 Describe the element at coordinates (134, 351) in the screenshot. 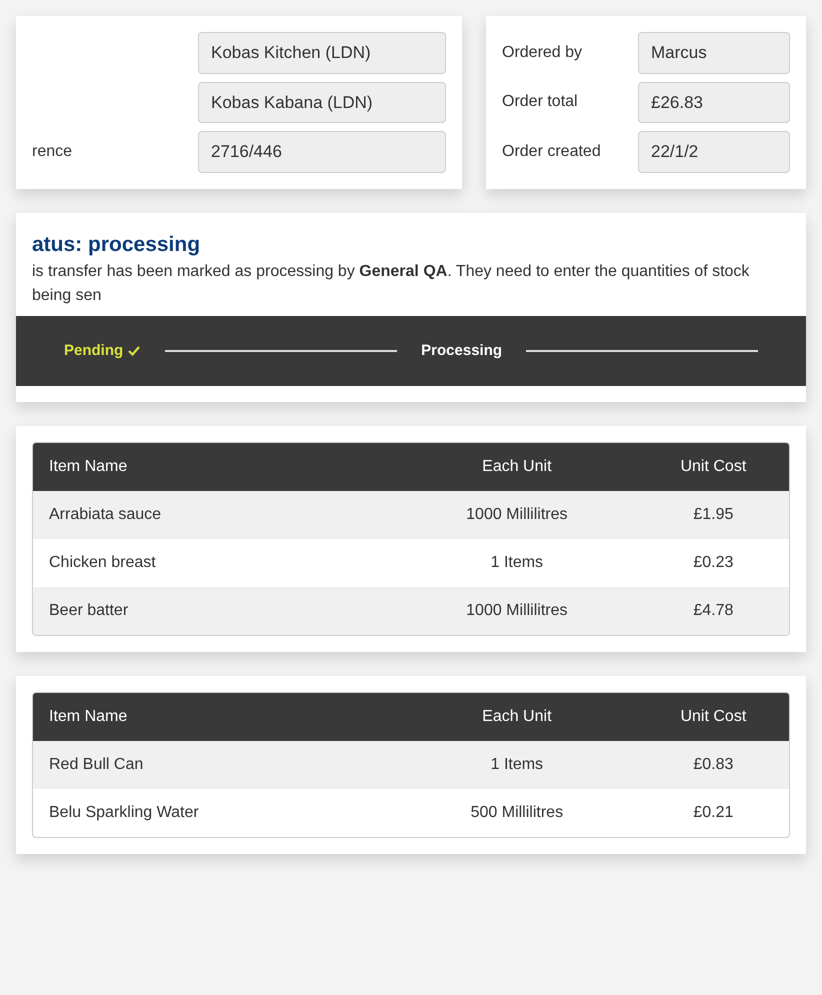

I see `check-icon` at that location.